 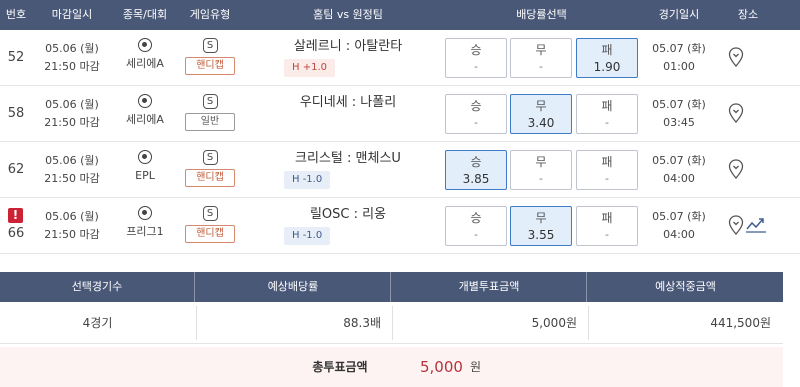 I want to click on odds-lose-value: 1.90, so click(x=607, y=67).